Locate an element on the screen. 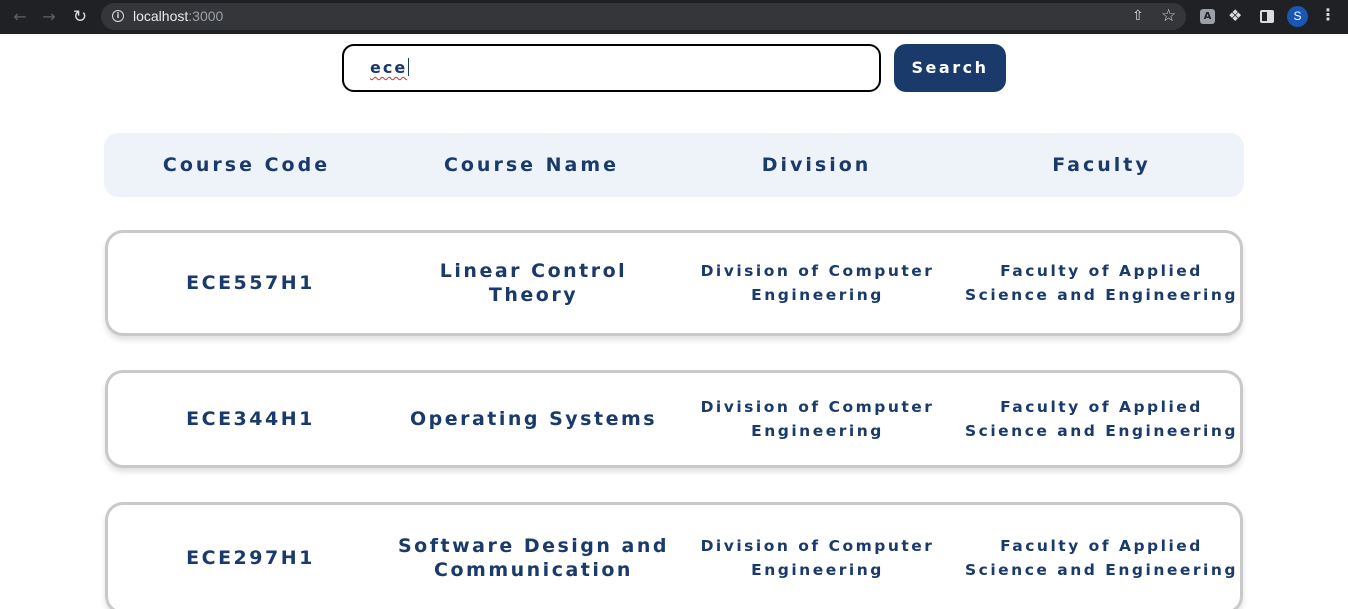  url-host: localhost is located at coordinates (161, 16).